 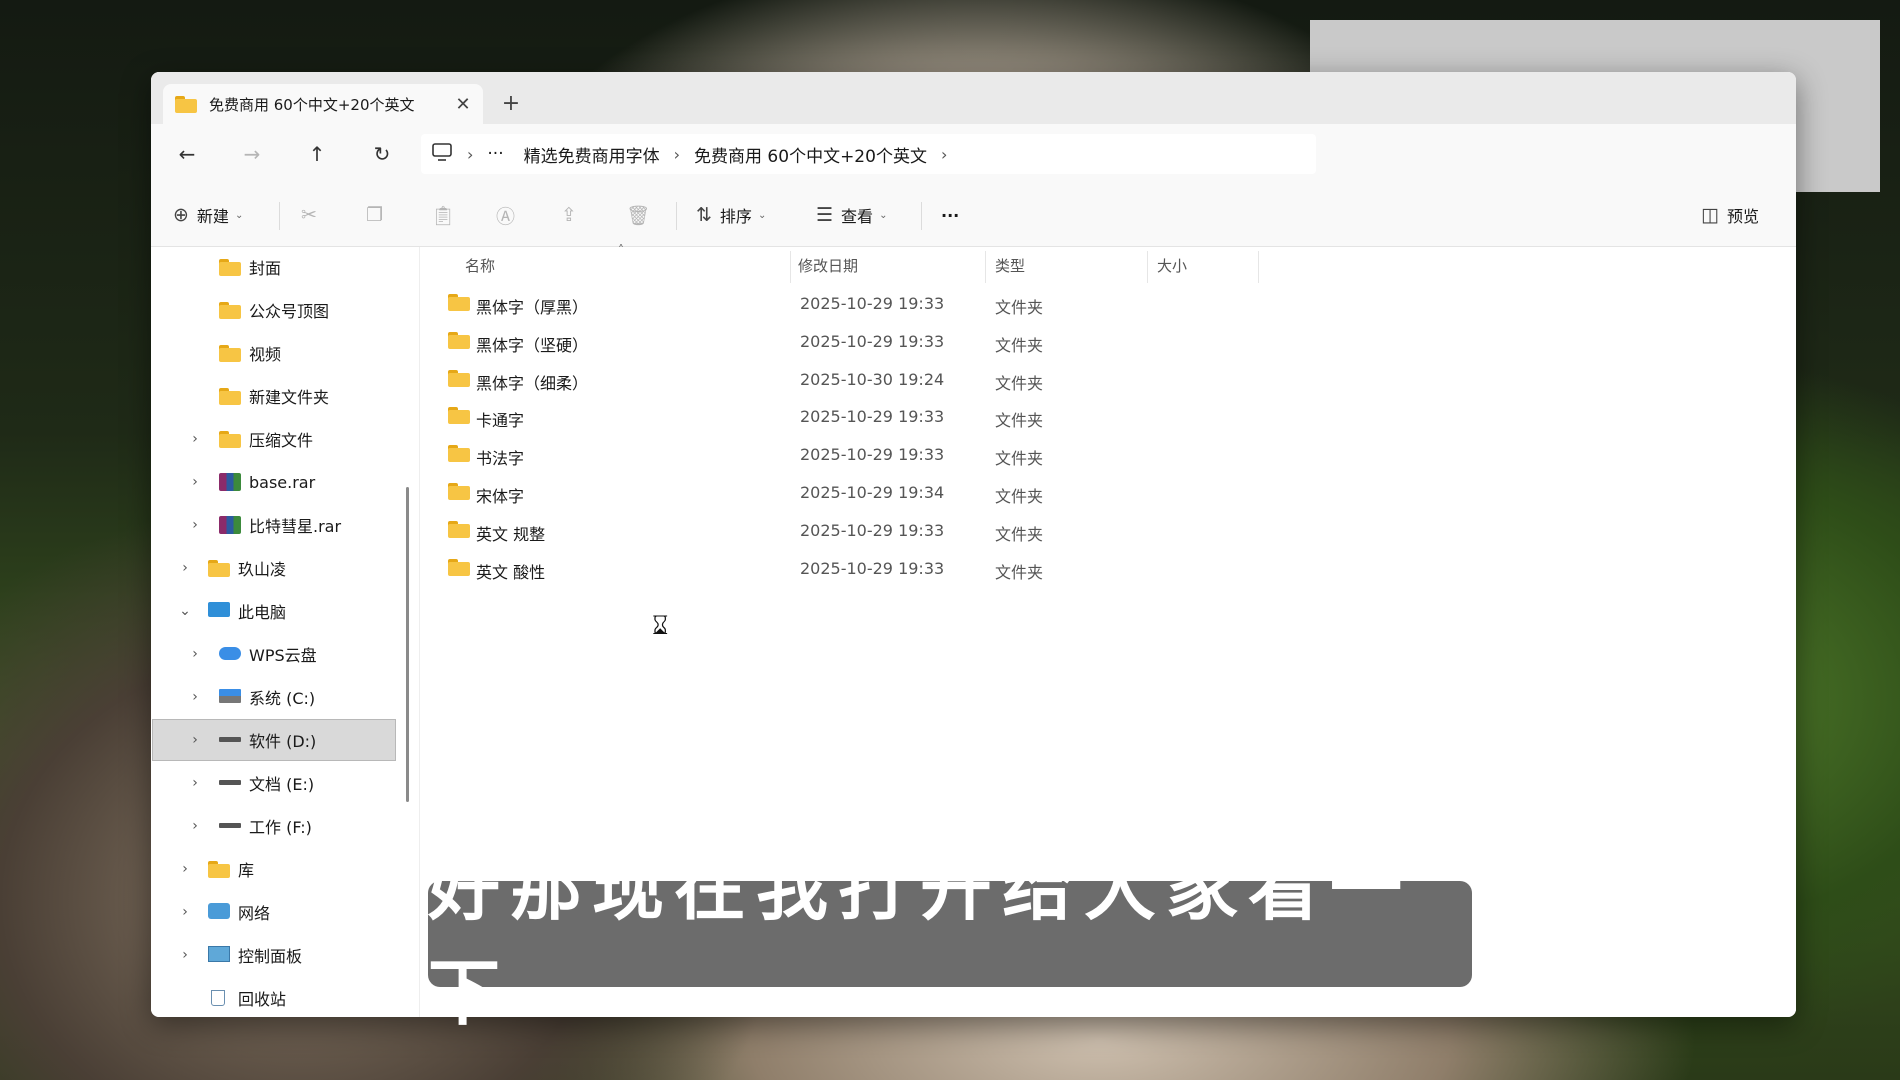 I want to click on sidebar-item-new-folder: 新建文件夹, so click(x=274, y=396).